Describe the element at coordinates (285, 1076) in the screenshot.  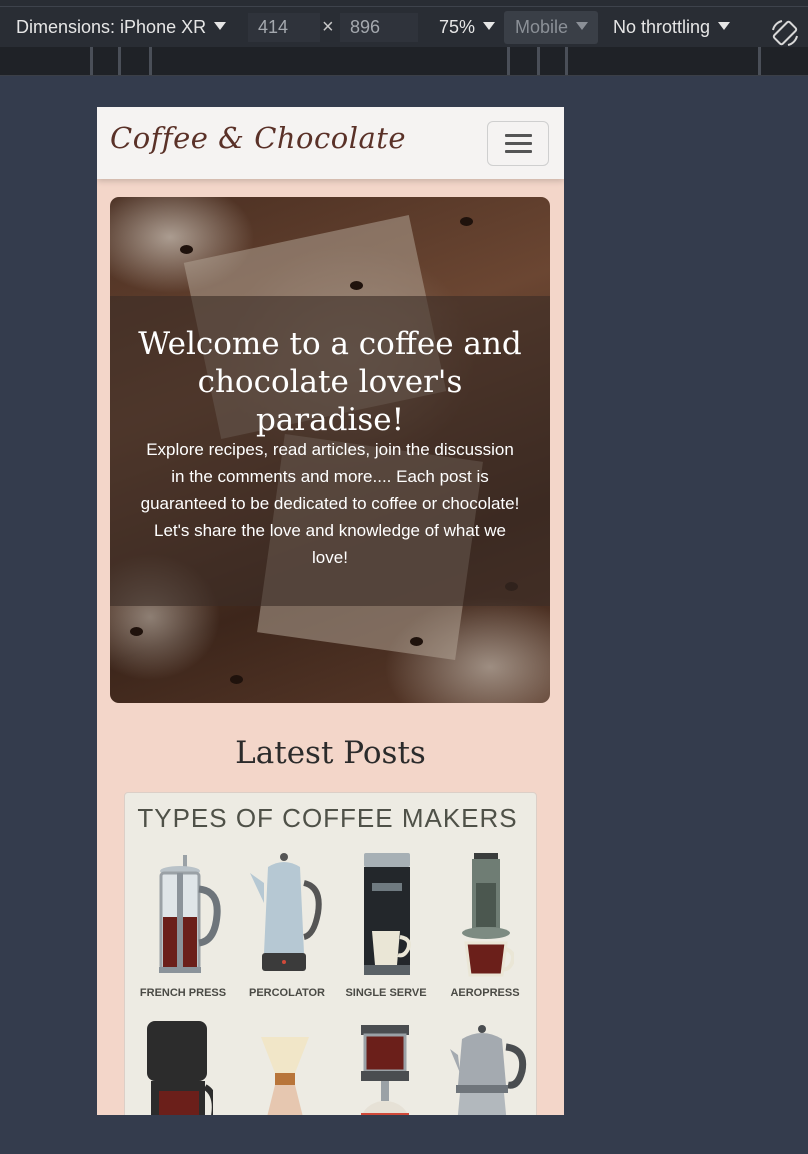
I see `chemex-icon` at that location.